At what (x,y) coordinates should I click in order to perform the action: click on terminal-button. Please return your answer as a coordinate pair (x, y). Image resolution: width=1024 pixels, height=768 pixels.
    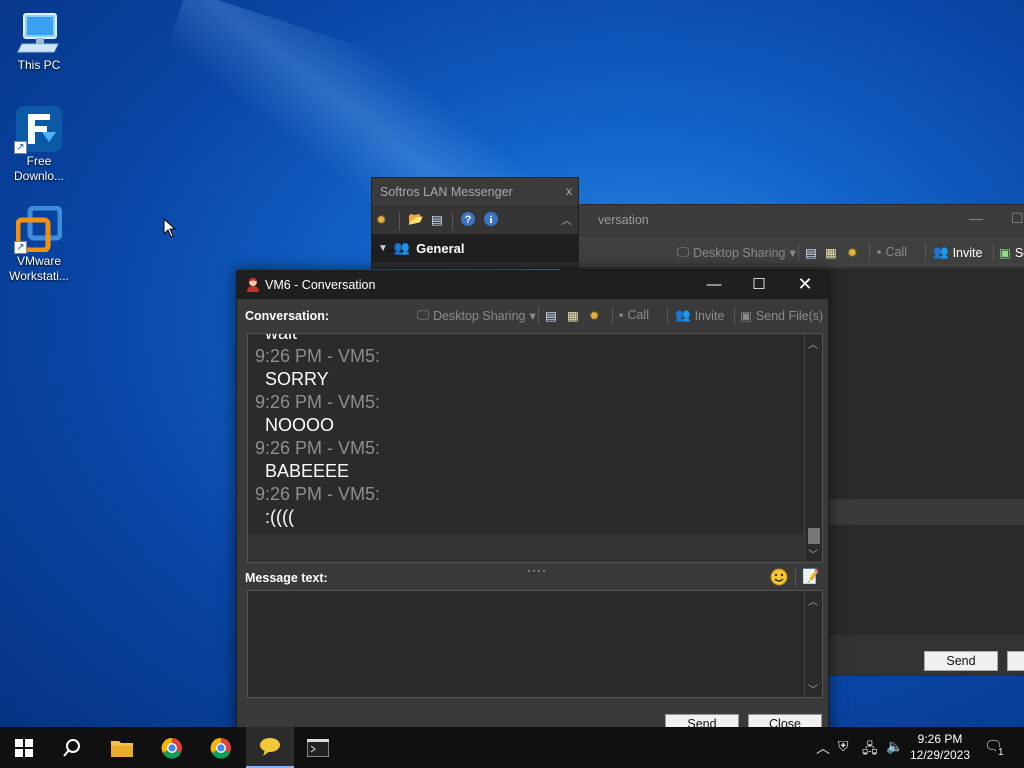
    Looking at the image, I should click on (318, 747).